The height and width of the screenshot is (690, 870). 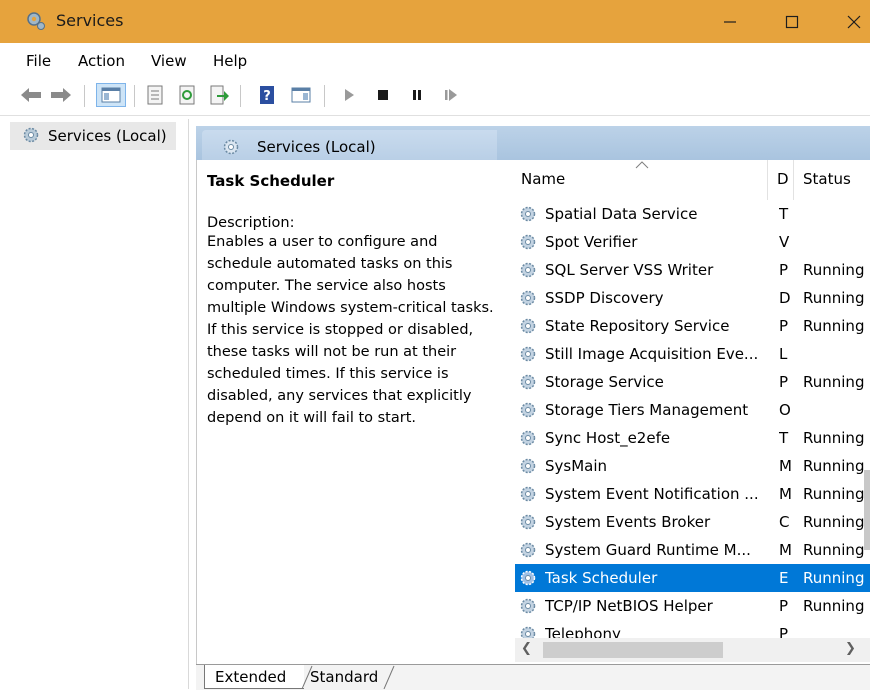 I want to click on table-row: System Events Broker C Running, so click(x=692, y=522).